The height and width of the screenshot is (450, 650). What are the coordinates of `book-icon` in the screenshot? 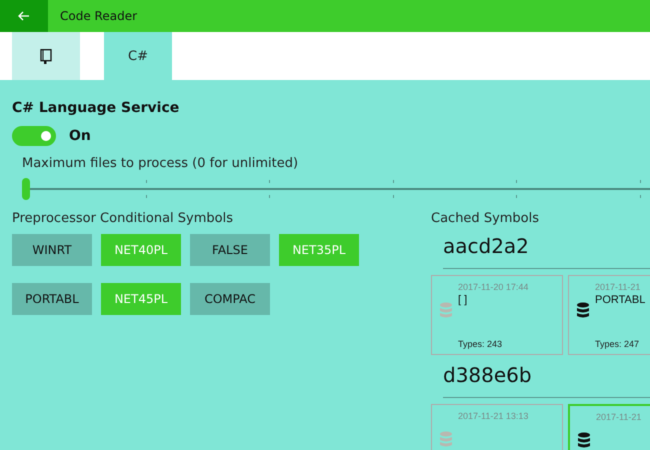 It's located at (46, 56).